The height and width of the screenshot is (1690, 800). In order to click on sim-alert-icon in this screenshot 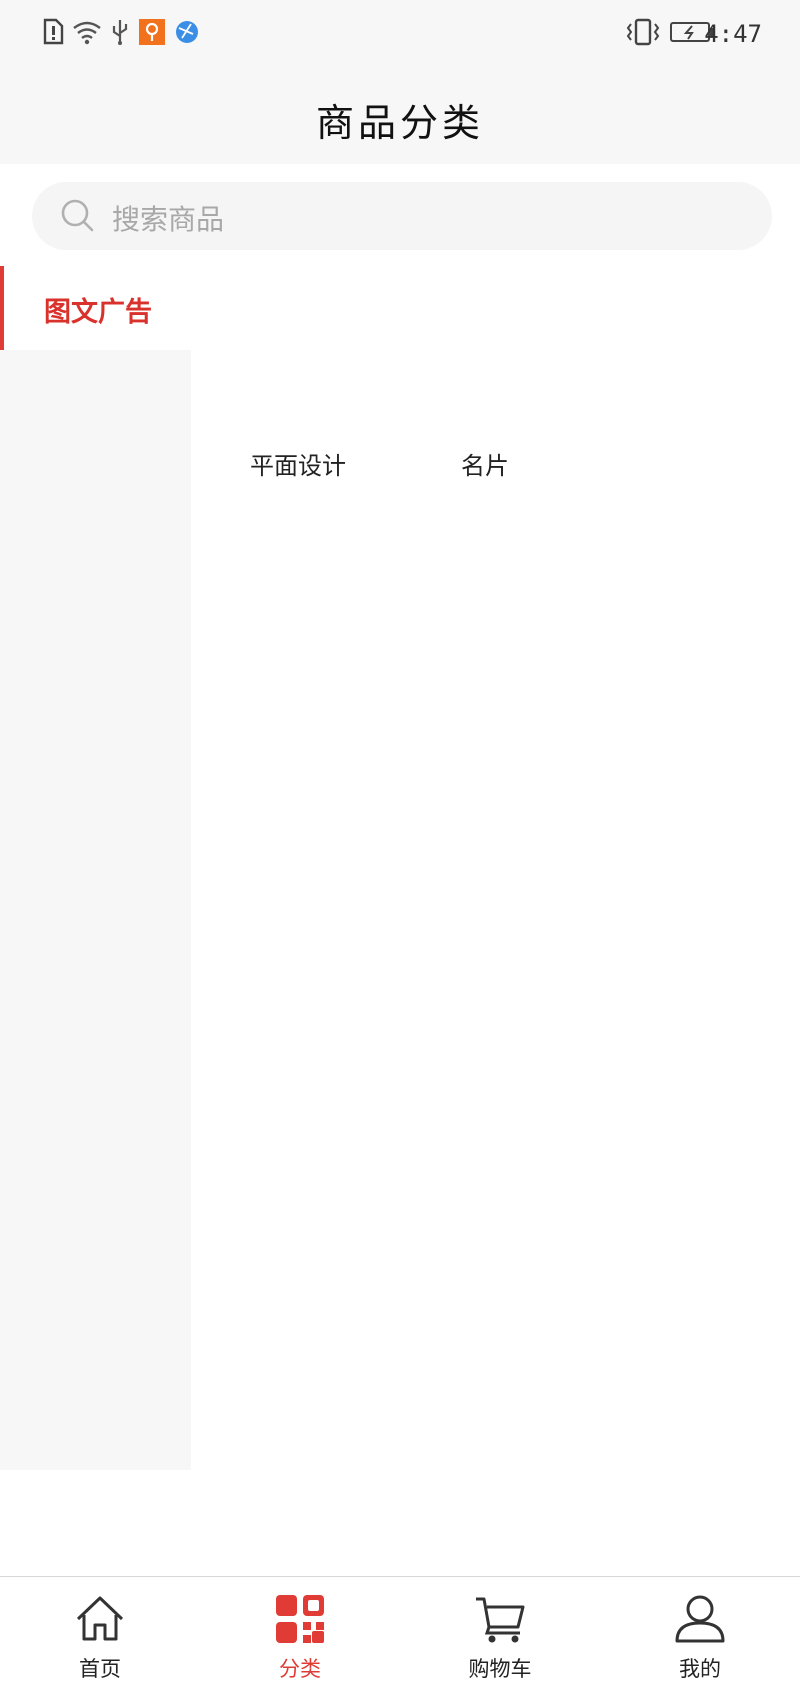, I will do `click(53, 34)`.